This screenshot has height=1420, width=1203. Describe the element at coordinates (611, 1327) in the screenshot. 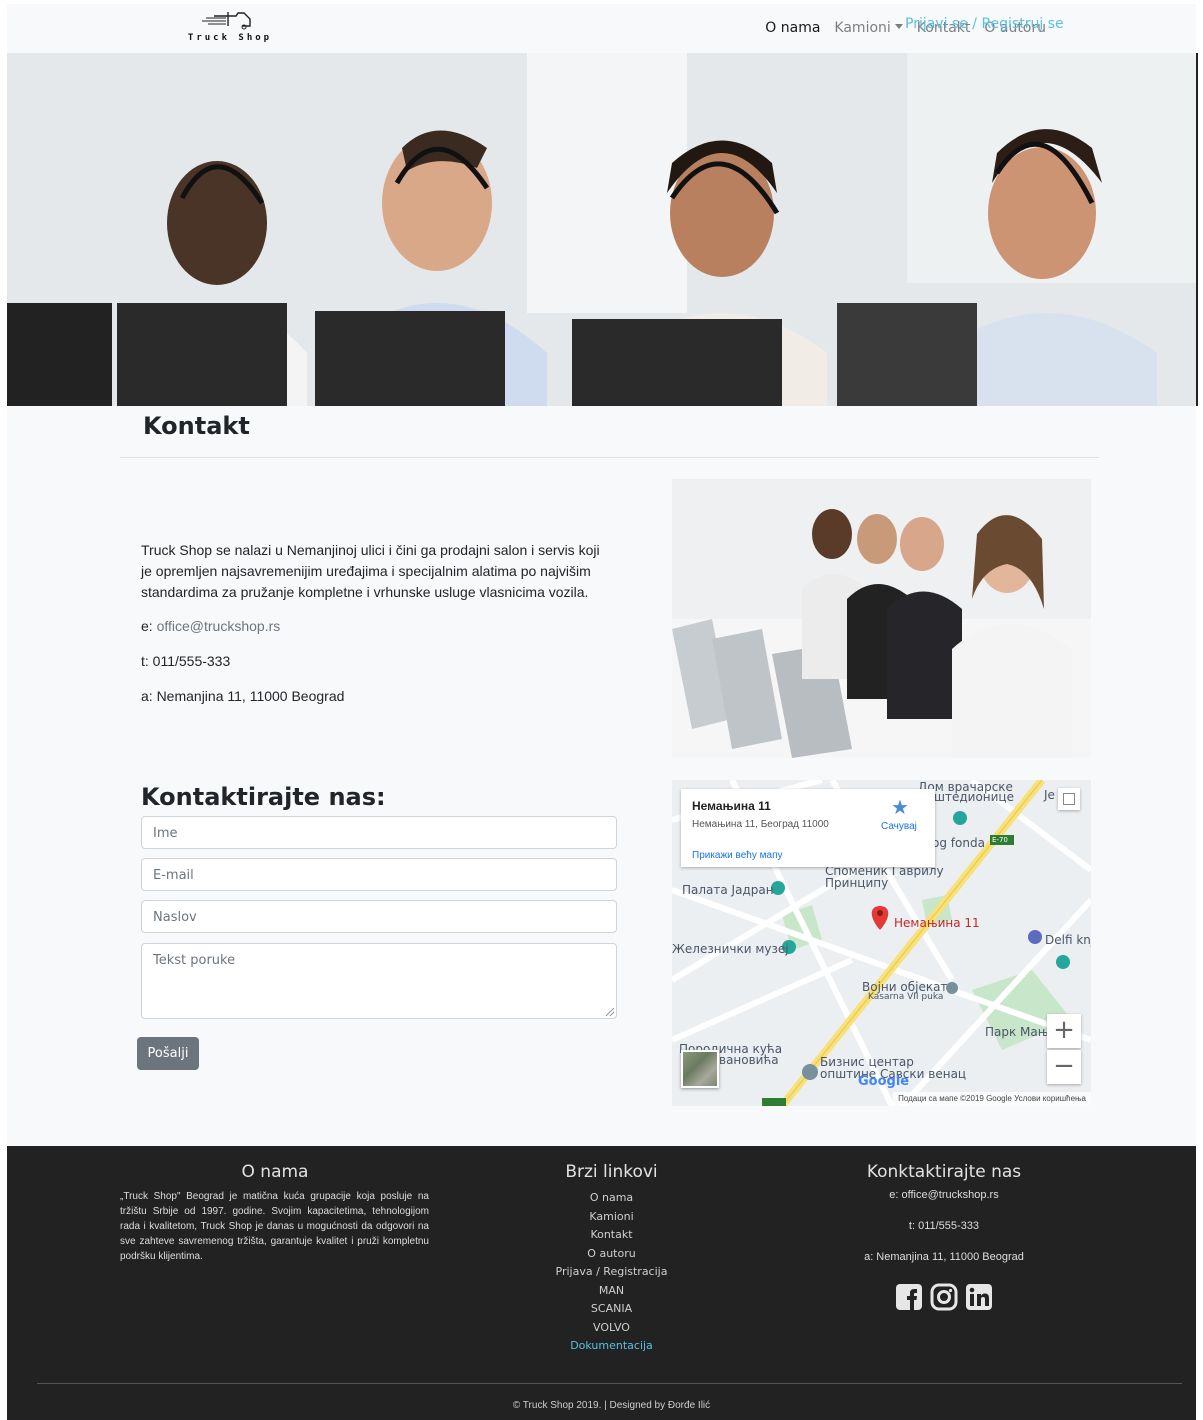

I see `footer-link-volvo: VOLVO` at that location.